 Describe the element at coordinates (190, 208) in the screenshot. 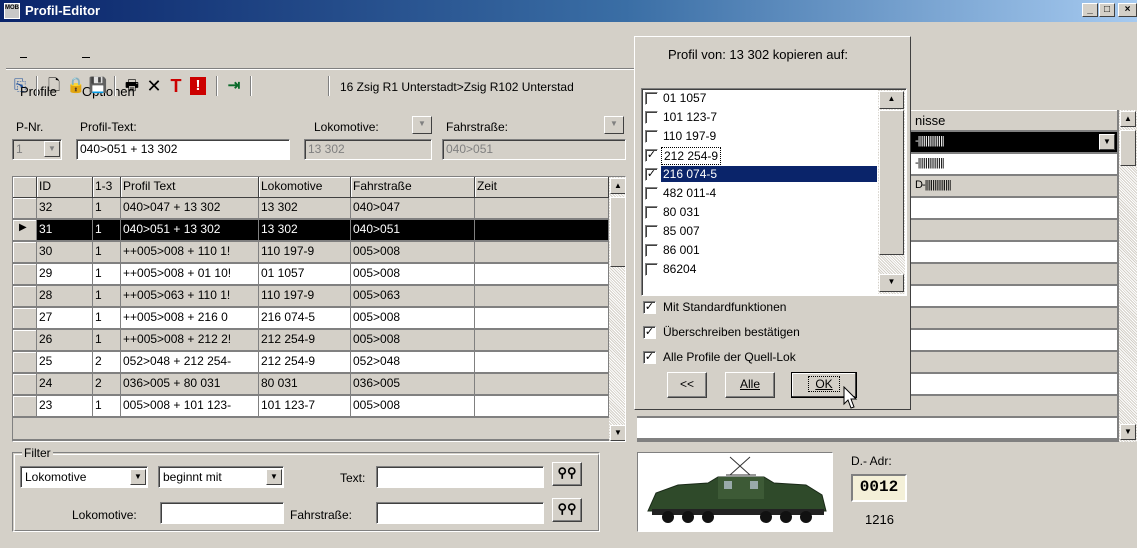

I see `cell-text: 040>047 + 13 302` at that location.